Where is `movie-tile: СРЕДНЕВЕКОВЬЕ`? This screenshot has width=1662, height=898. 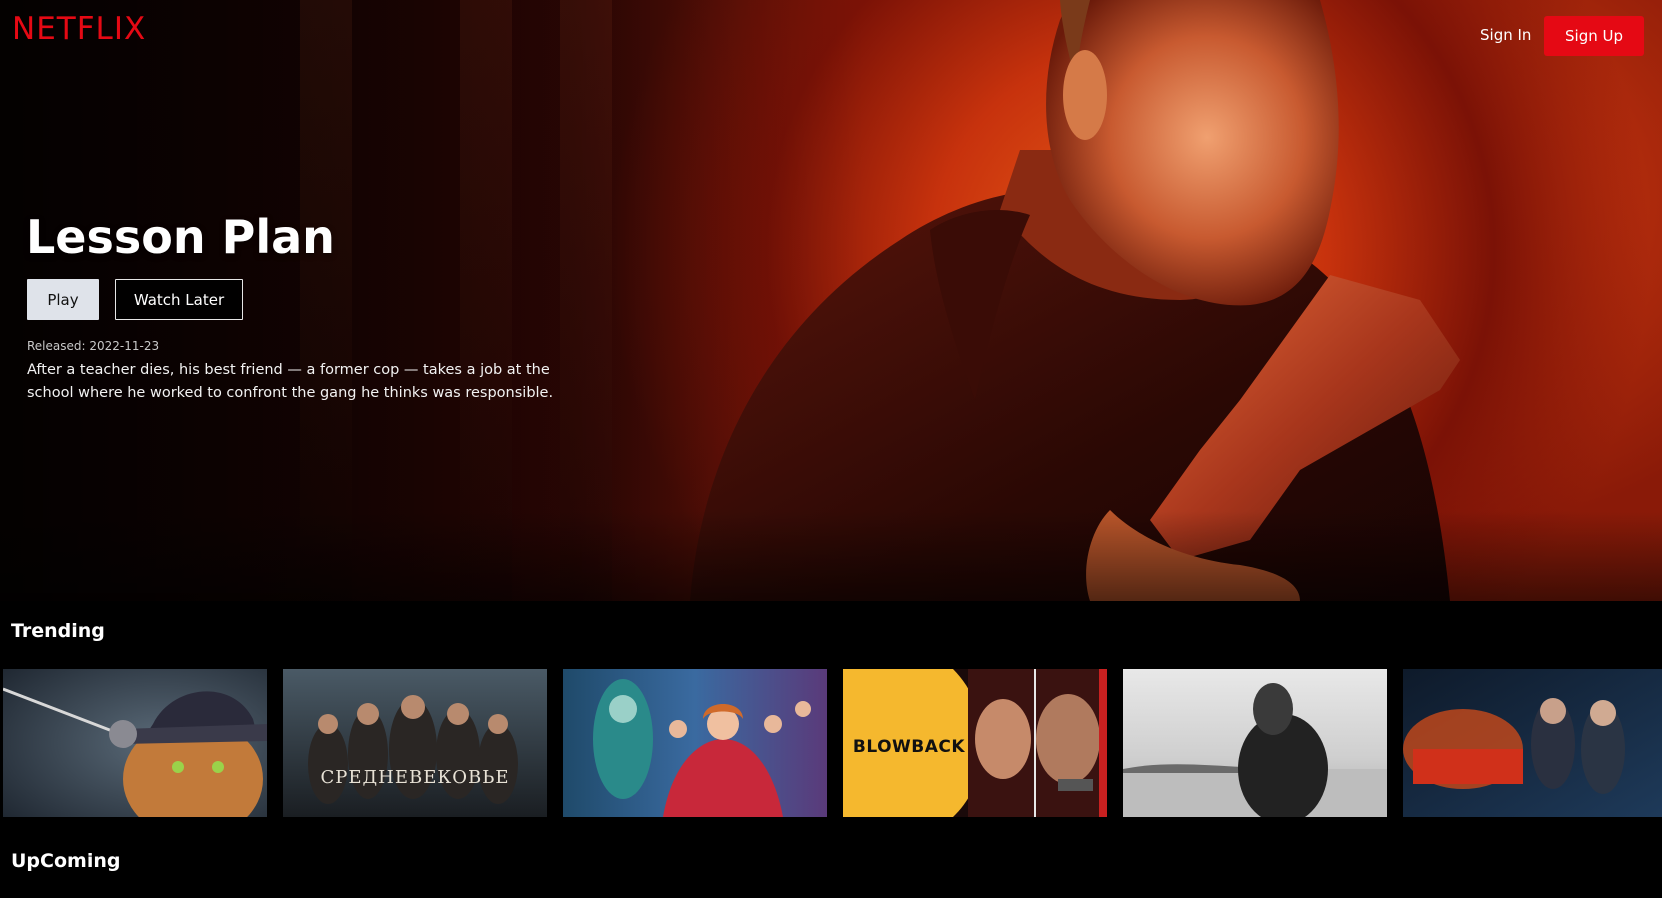 movie-tile: СРЕДНЕВЕКОВЬЕ is located at coordinates (415, 743).